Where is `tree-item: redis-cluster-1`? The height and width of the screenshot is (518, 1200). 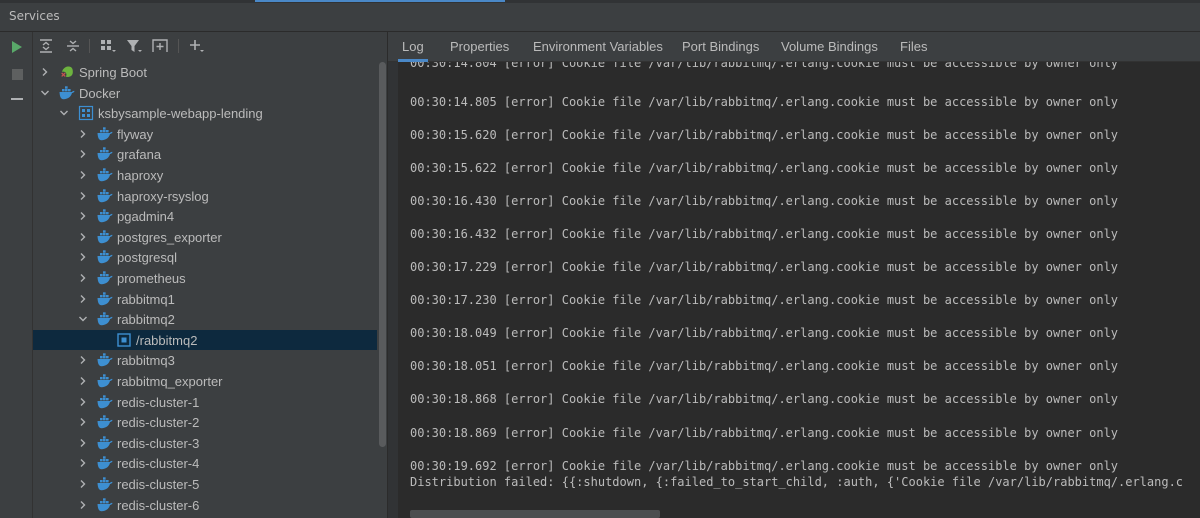
tree-item: redis-cluster-1 is located at coordinates (205, 402).